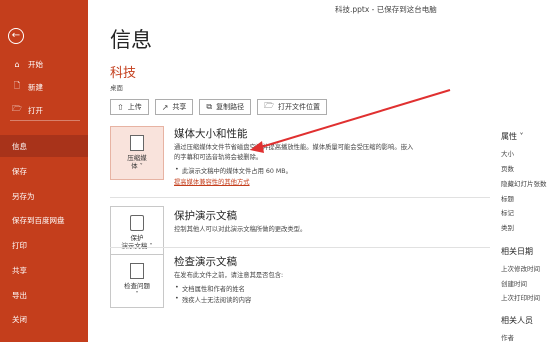 The height and width of the screenshot is (342, 554). I want to click on new-file-icon: 🗋, so click(17, 85).